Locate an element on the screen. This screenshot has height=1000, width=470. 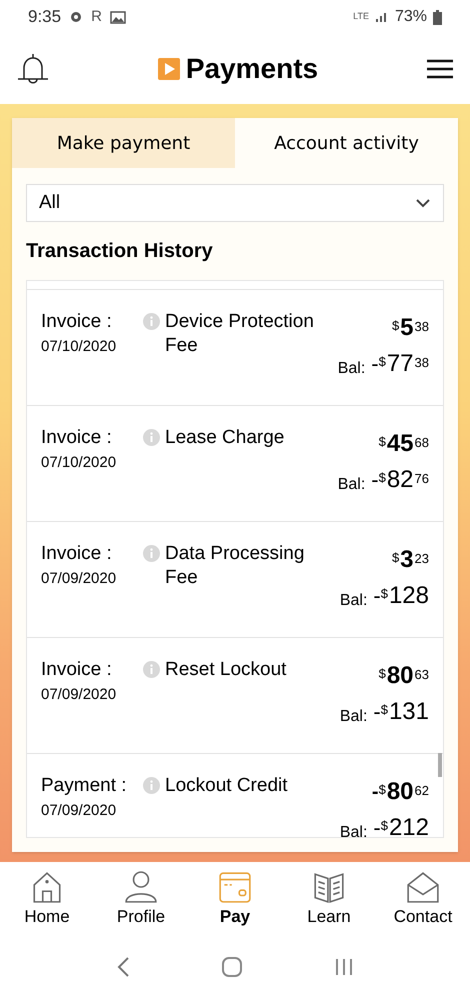
nav-tab: Home is located at coordinates (47, 900).